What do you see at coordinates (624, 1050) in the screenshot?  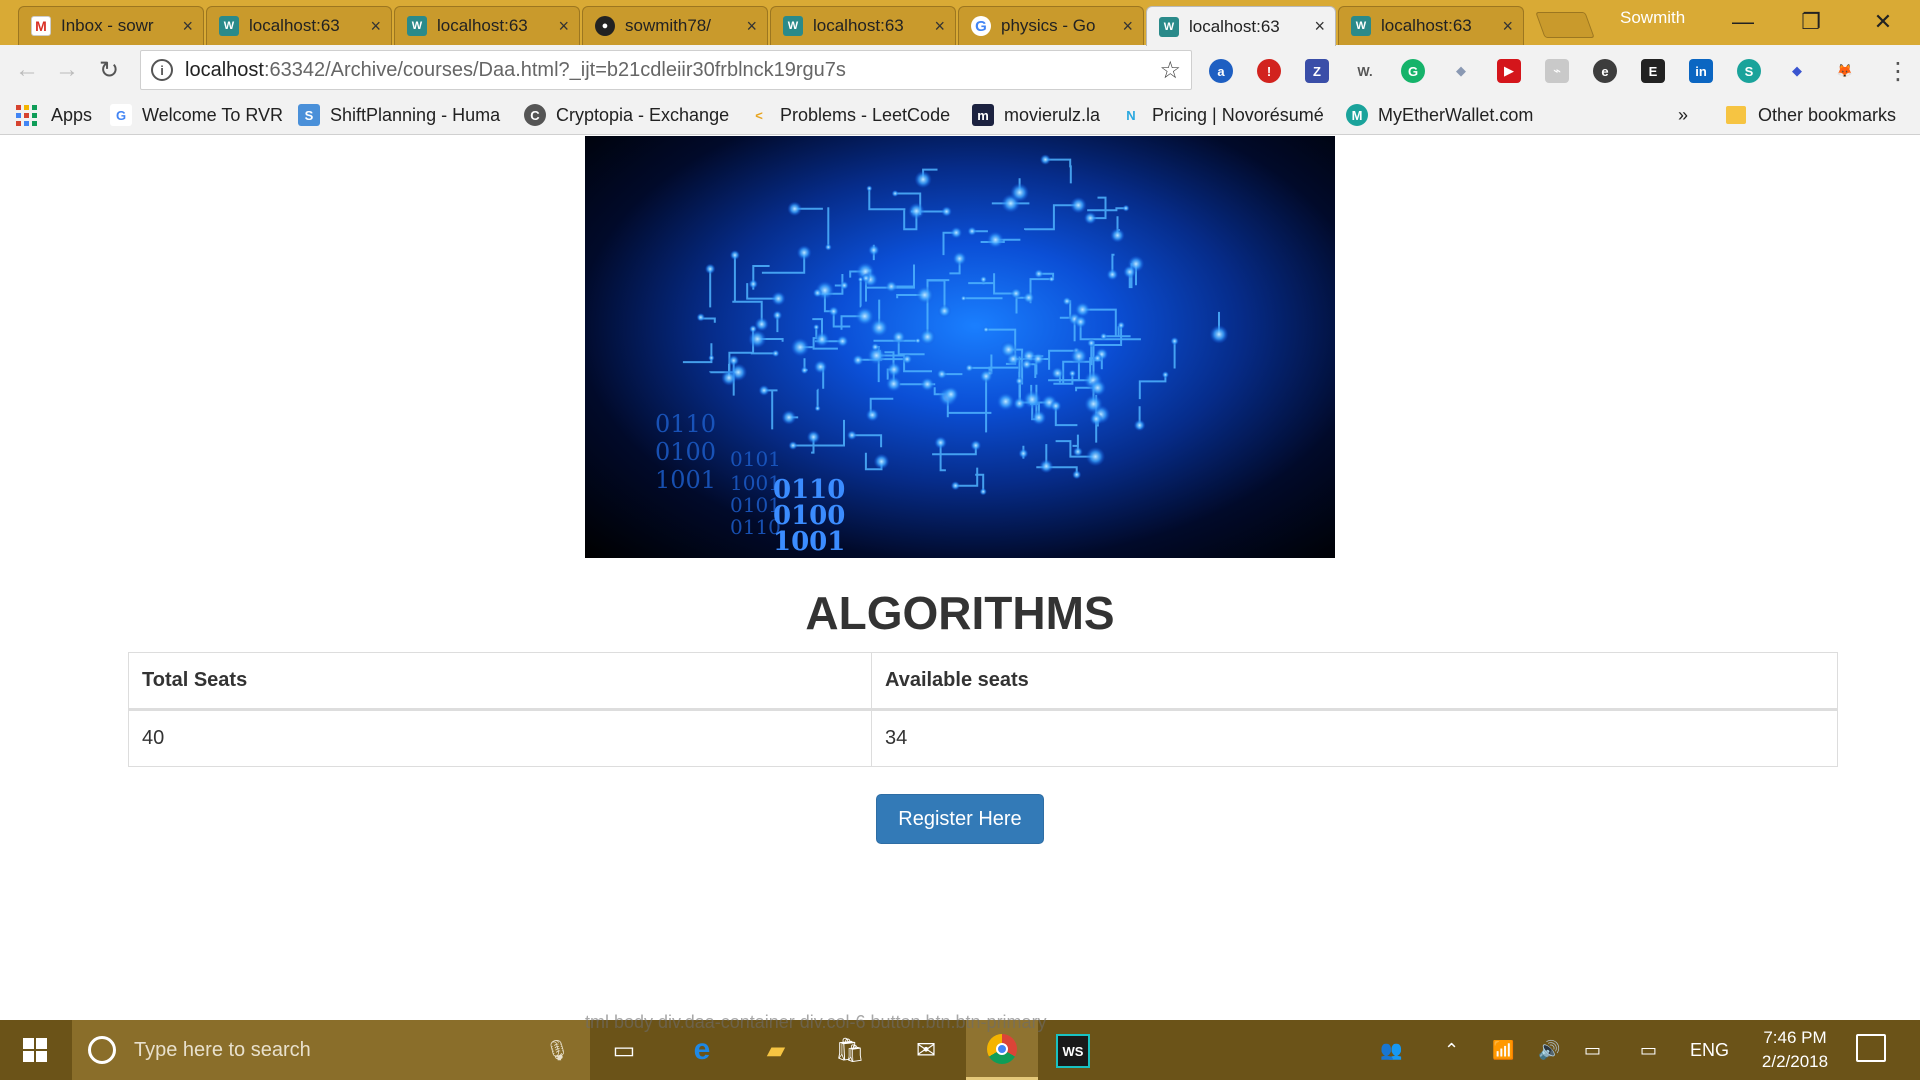 I see `task-view-icon: ▭` at bounding box center [624, 1050].